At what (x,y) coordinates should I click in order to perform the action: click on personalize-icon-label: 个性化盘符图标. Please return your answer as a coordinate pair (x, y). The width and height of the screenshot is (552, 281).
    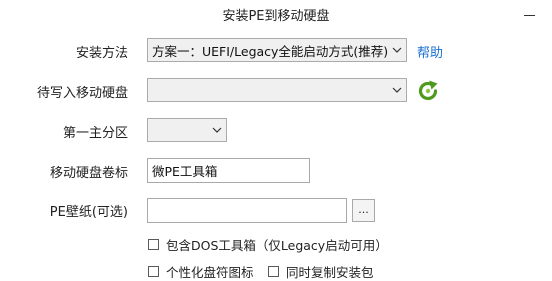
    Looking at the image, I should click on (210, 272).